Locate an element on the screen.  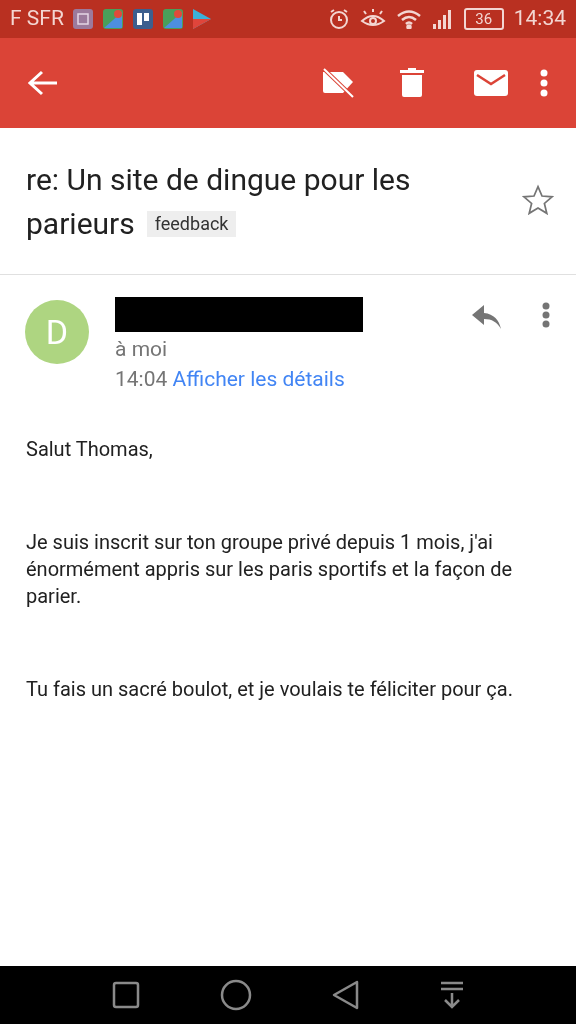
wifi-icon is located at coordinates (408, 19).